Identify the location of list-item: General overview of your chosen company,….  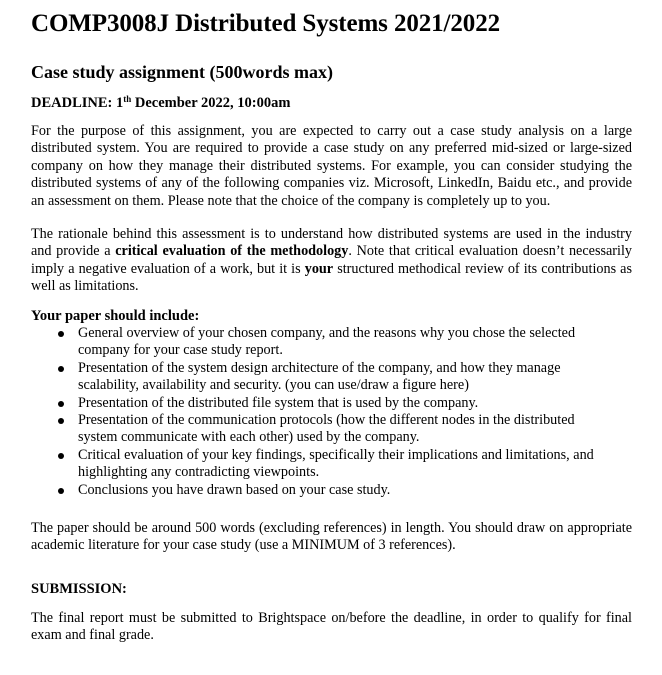
(325, 342).